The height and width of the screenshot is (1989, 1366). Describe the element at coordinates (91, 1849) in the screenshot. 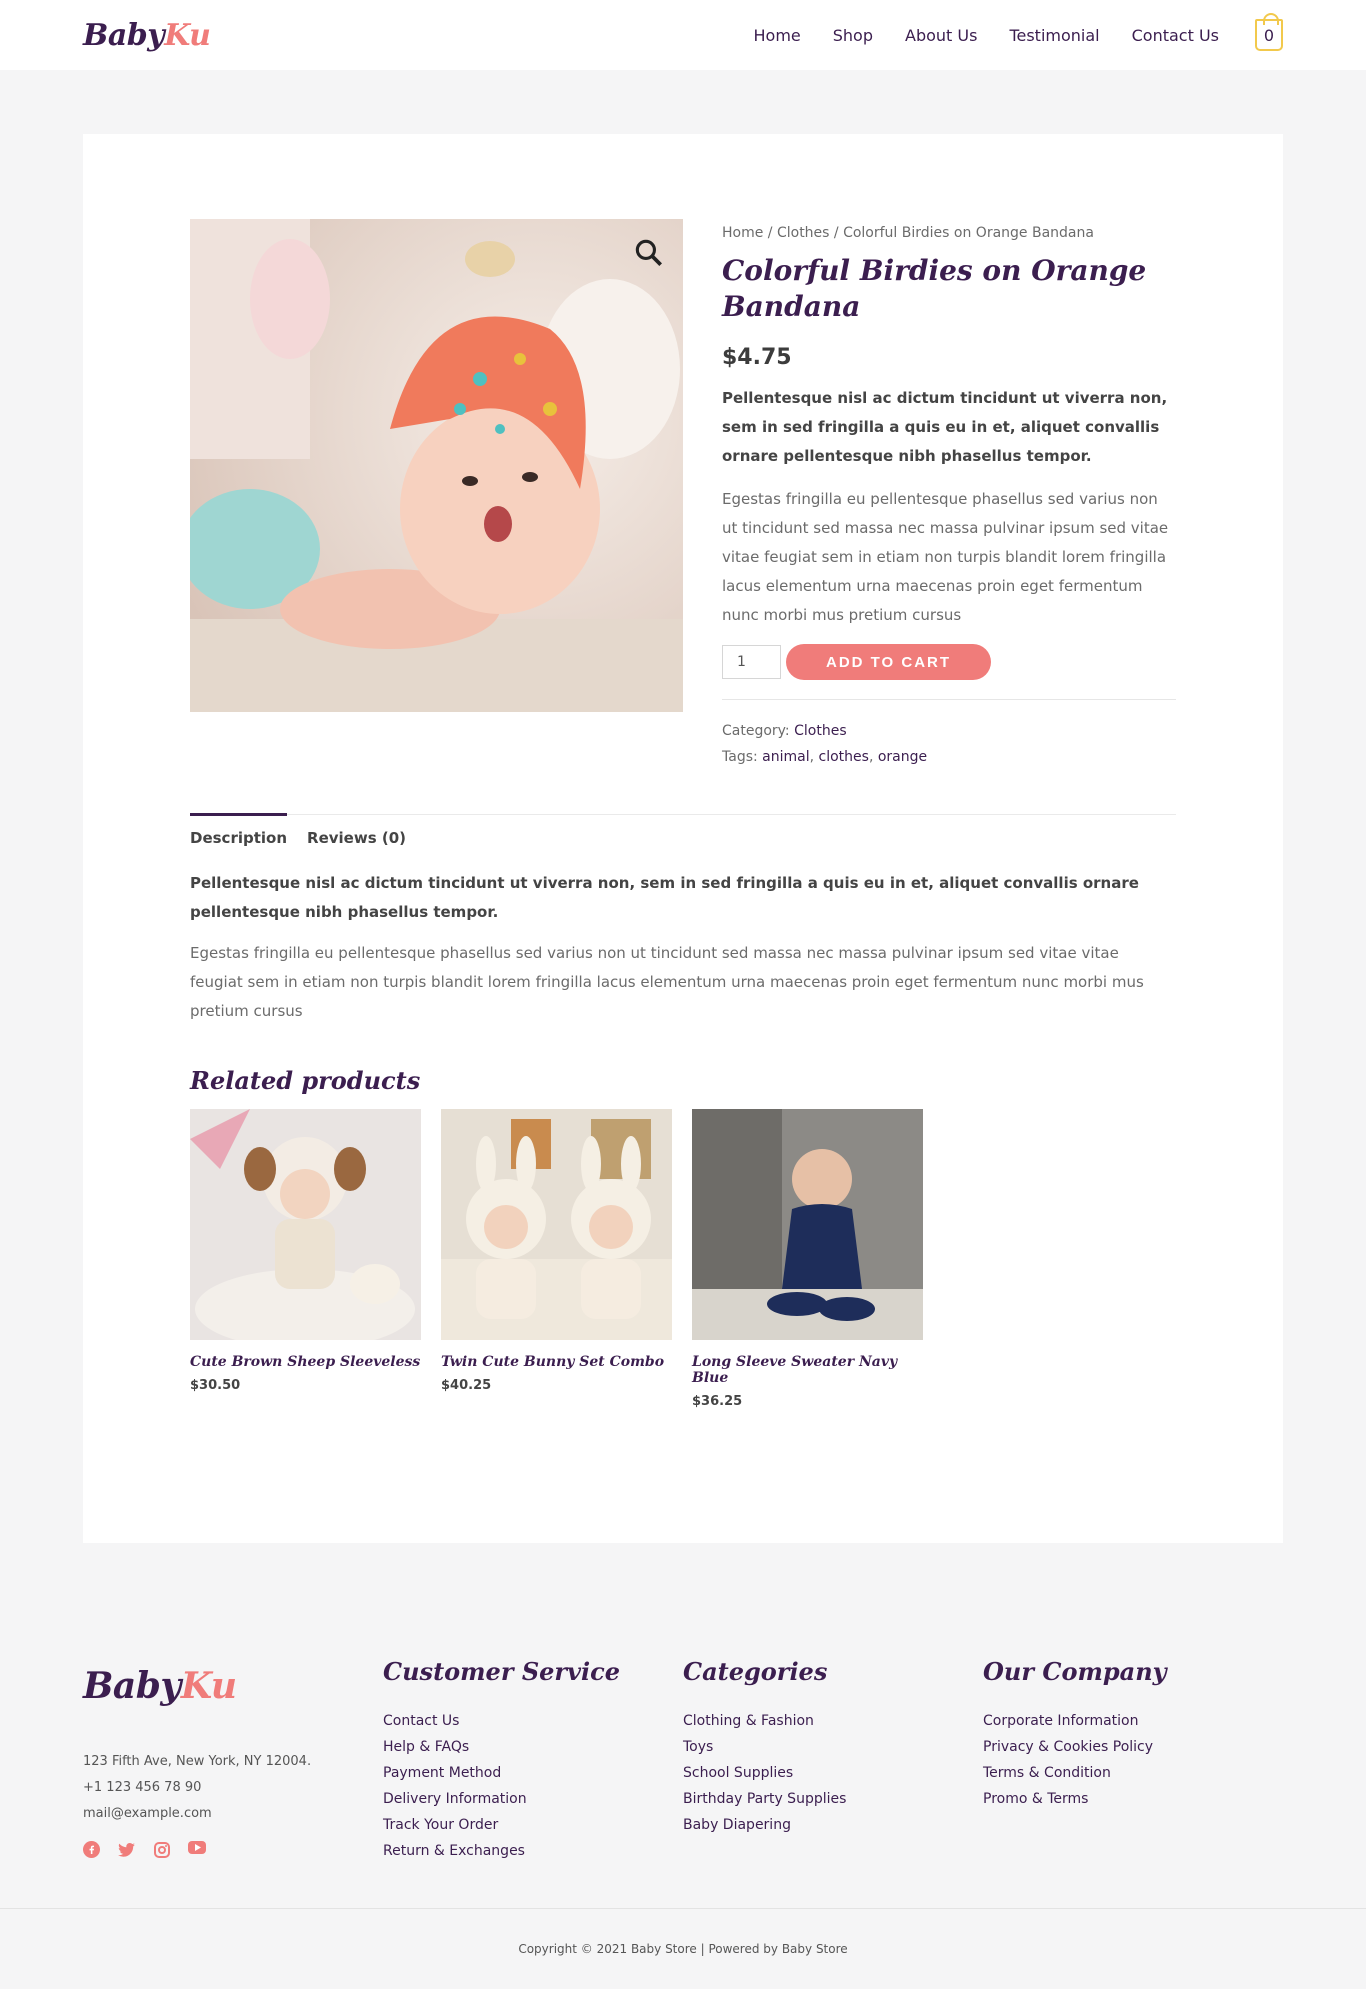

I see `facebook-icon` at that location.